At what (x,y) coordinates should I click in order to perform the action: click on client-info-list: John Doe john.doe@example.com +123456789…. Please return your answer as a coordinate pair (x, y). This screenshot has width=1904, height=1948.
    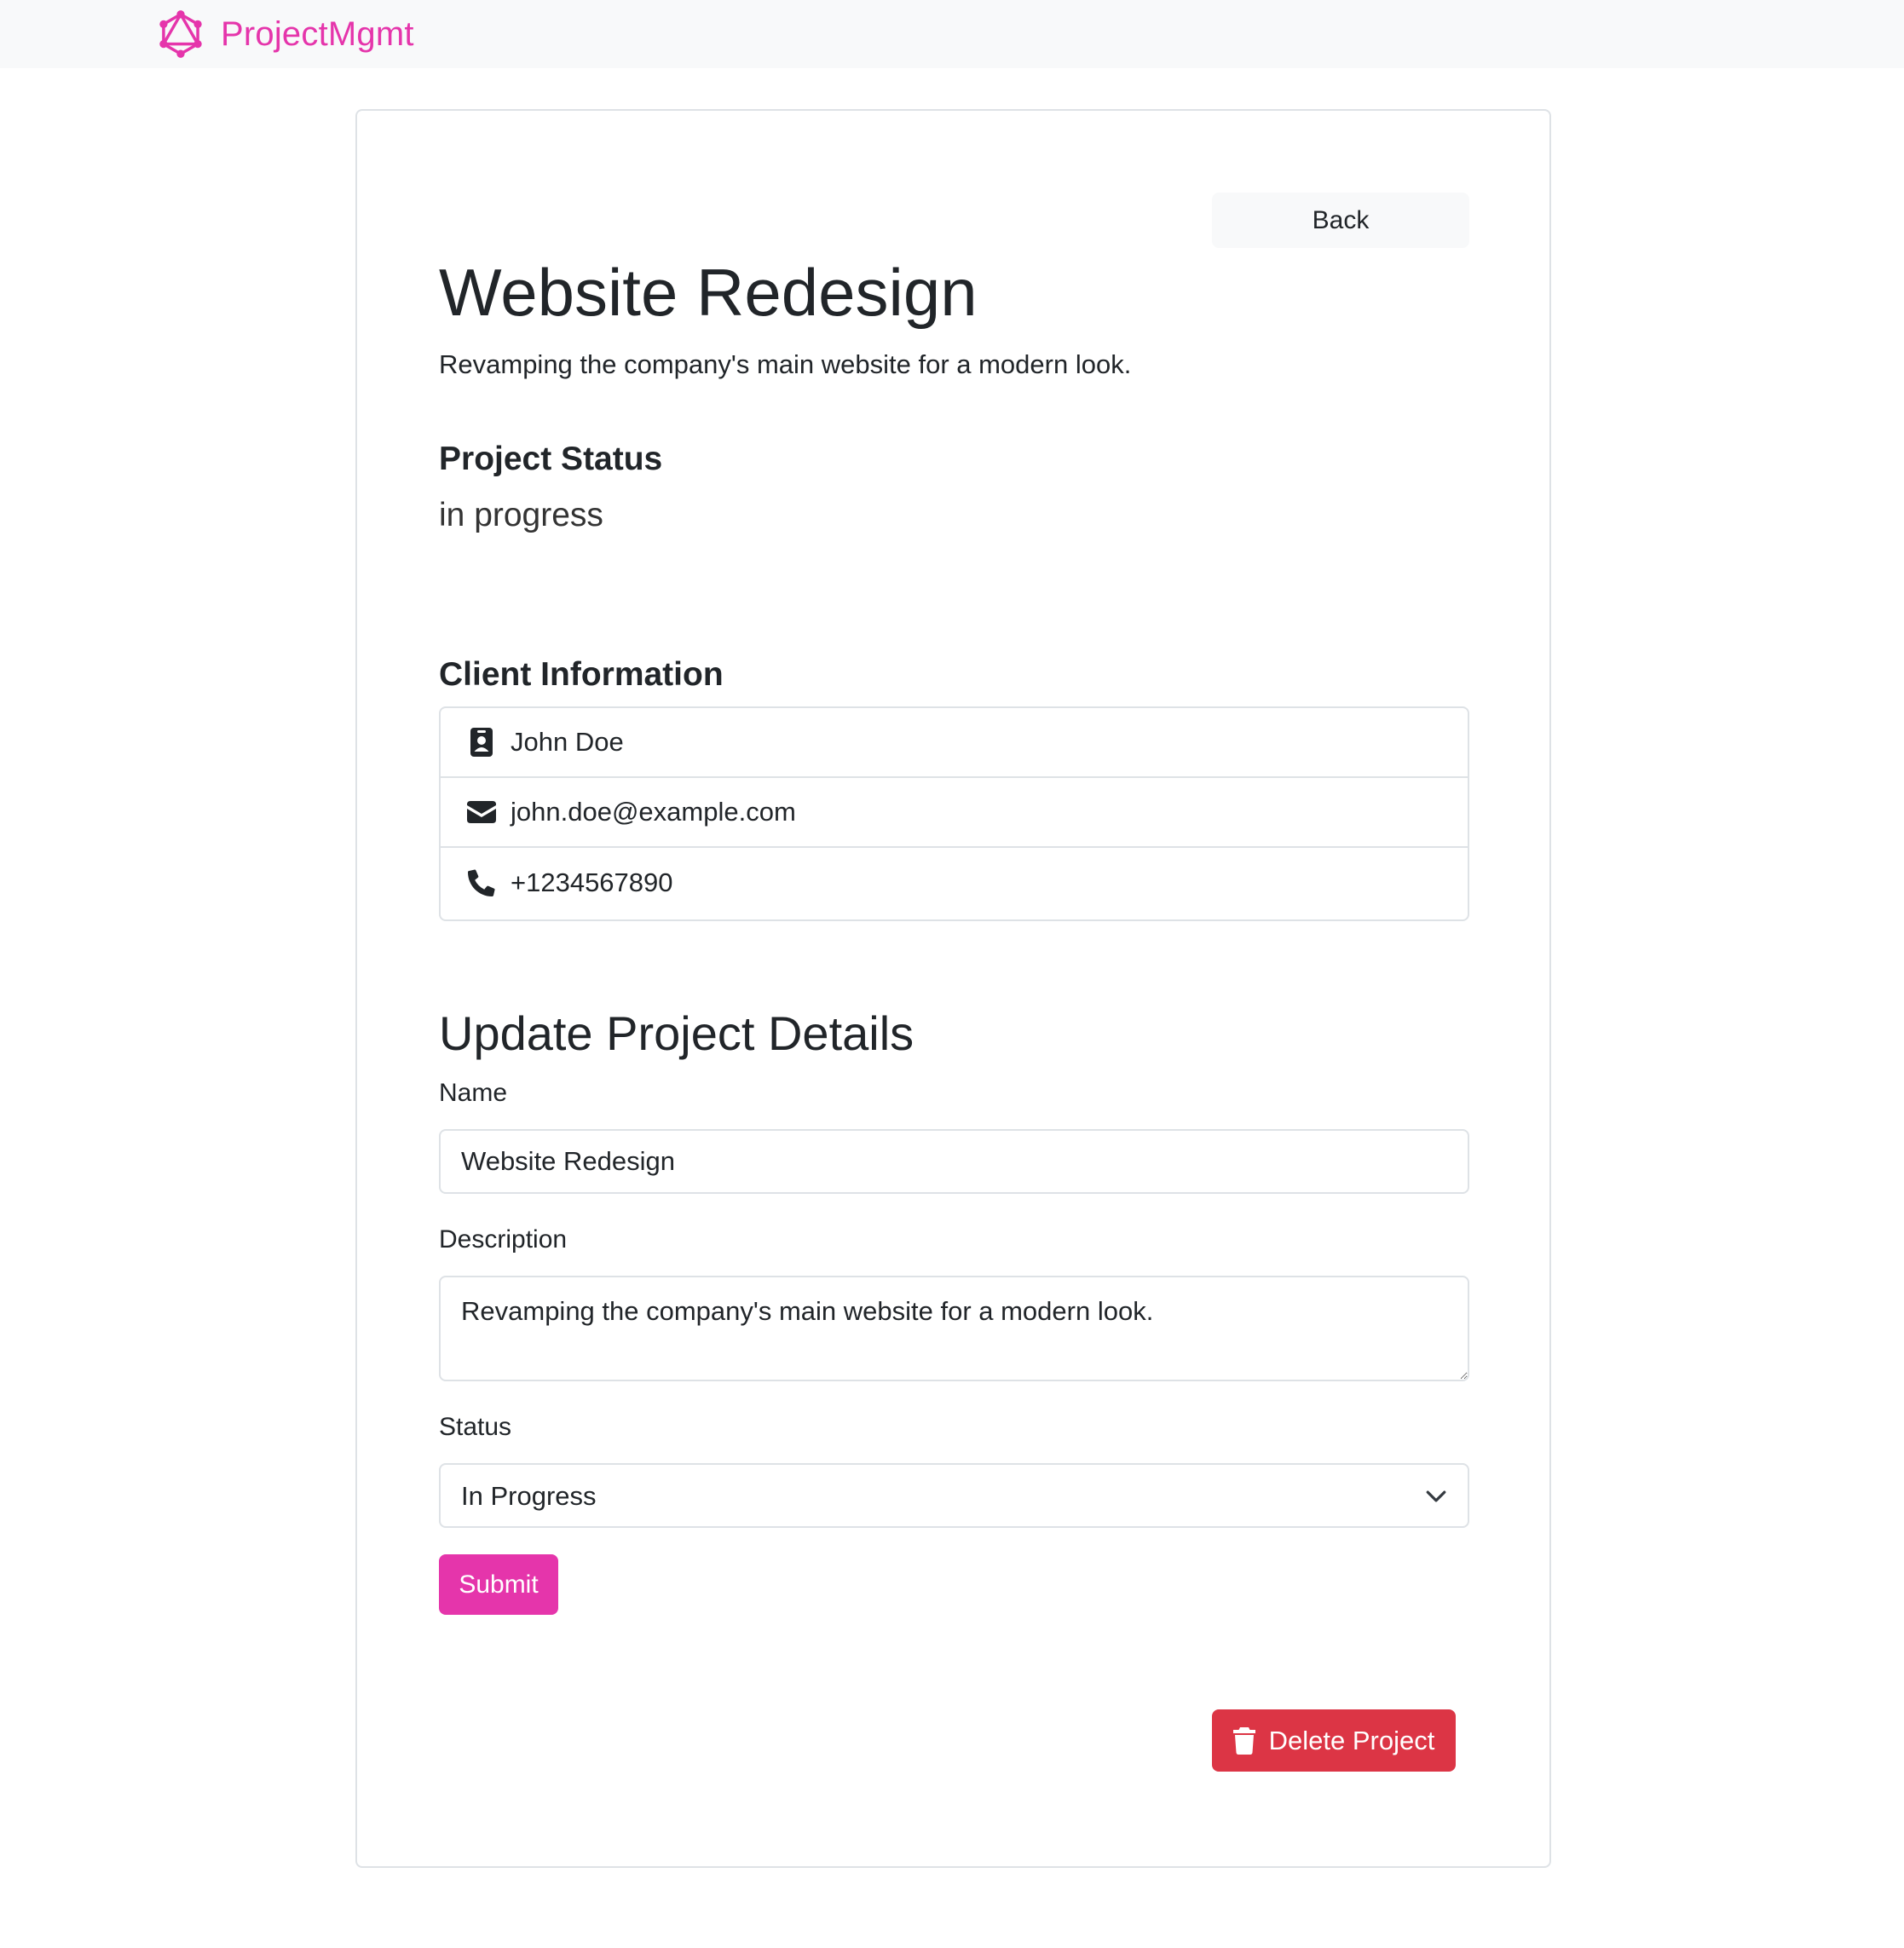
    Looking at the image, I should click on (954, 813).